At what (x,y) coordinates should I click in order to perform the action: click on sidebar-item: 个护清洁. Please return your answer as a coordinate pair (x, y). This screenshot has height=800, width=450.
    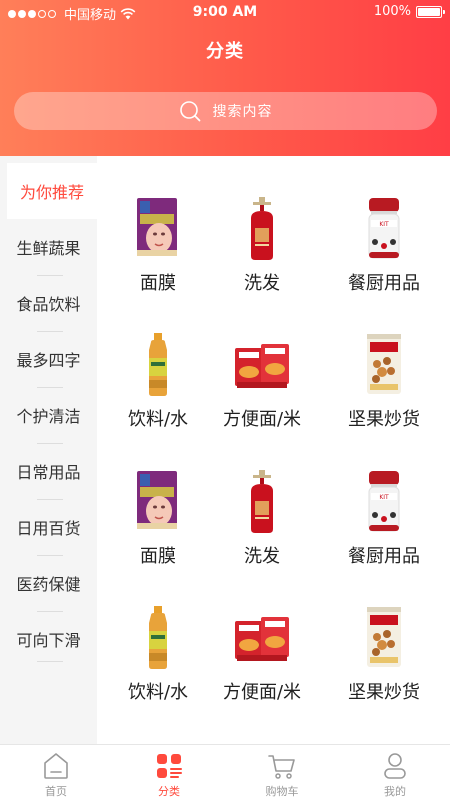
    Looking at the image, I should click on (48, 415).